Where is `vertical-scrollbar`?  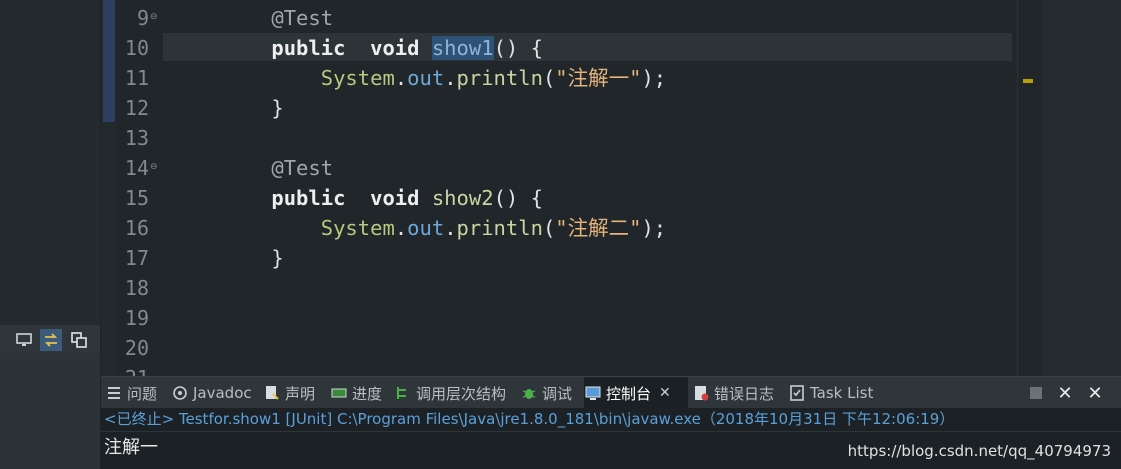
vertical-scrollbar is located at coordinates (1030, 188).